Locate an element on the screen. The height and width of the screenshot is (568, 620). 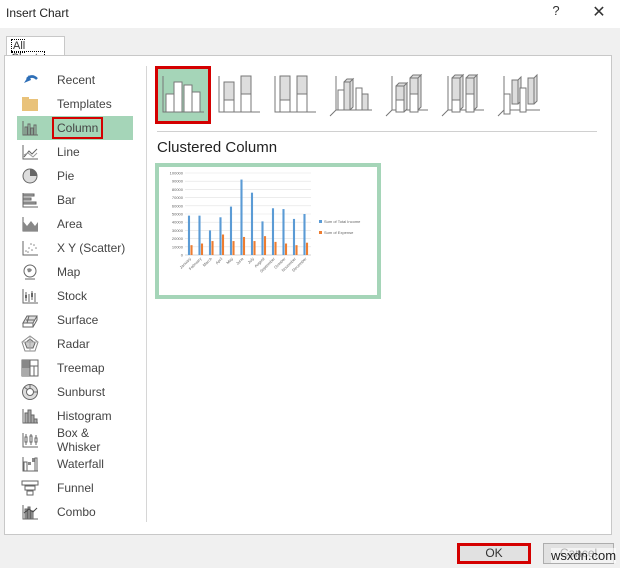
scatter-chart-icon is located at coordinates (30, 248).